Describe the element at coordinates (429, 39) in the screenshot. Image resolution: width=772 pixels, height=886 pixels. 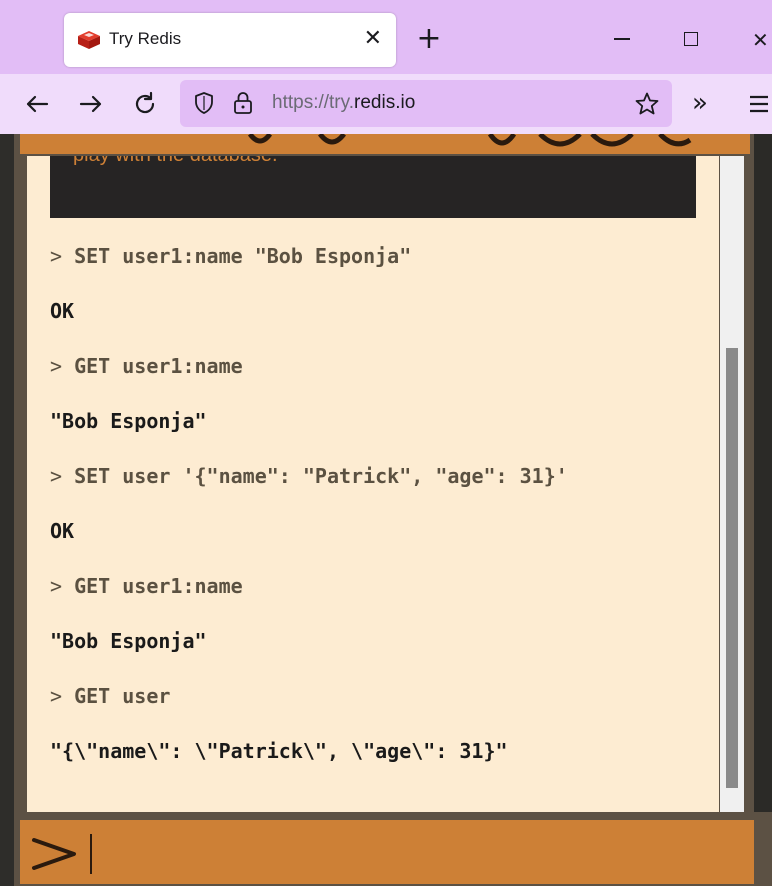
I see `plus-icon: +` at that location.